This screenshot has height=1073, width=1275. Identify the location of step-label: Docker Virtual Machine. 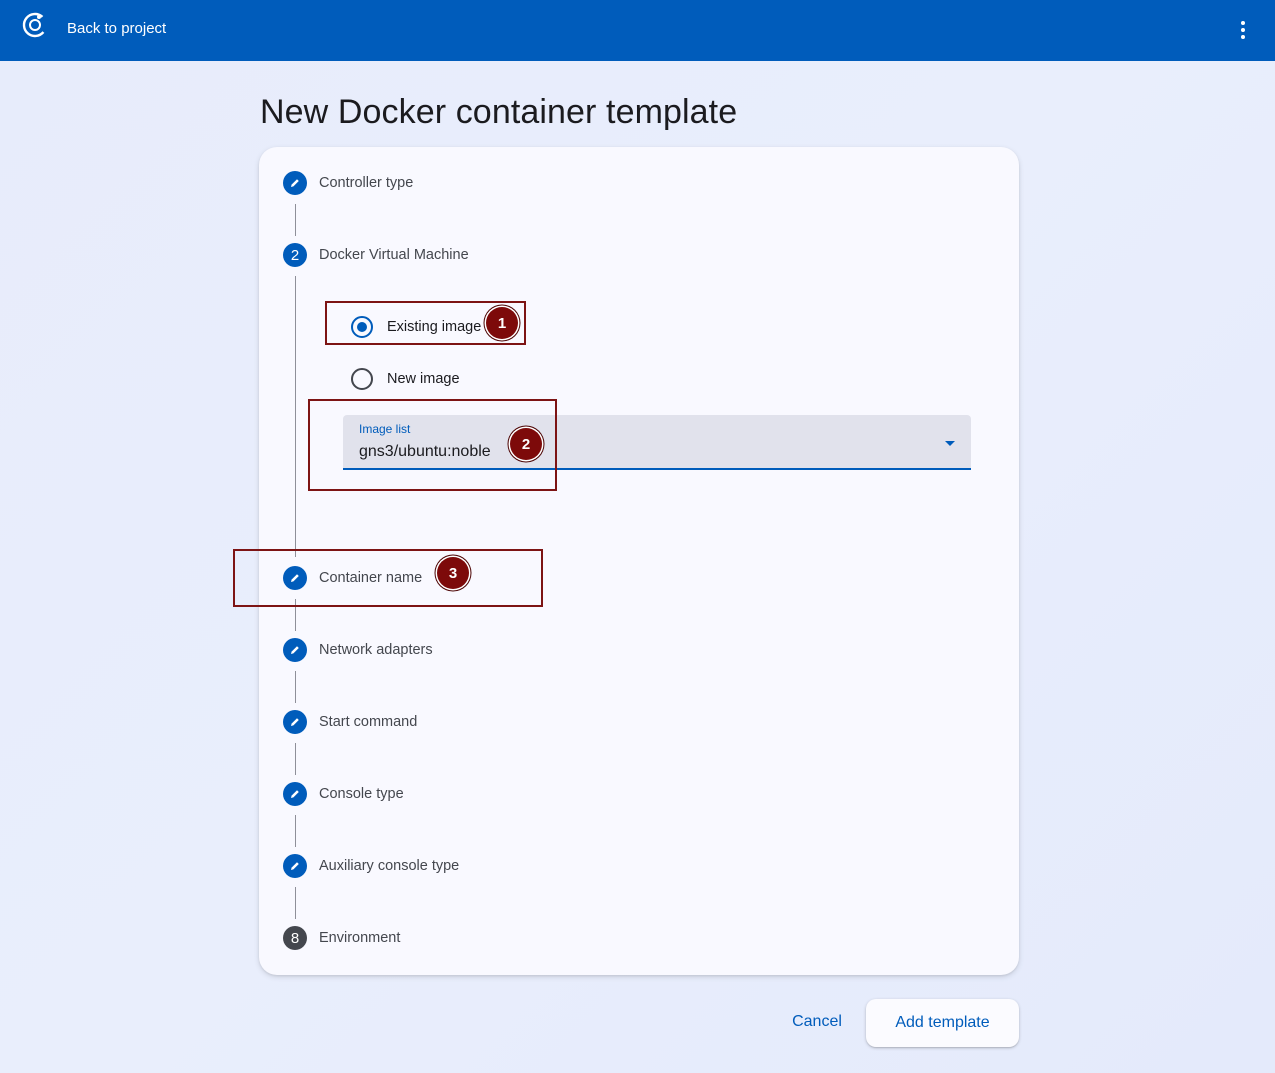
(394, 255).